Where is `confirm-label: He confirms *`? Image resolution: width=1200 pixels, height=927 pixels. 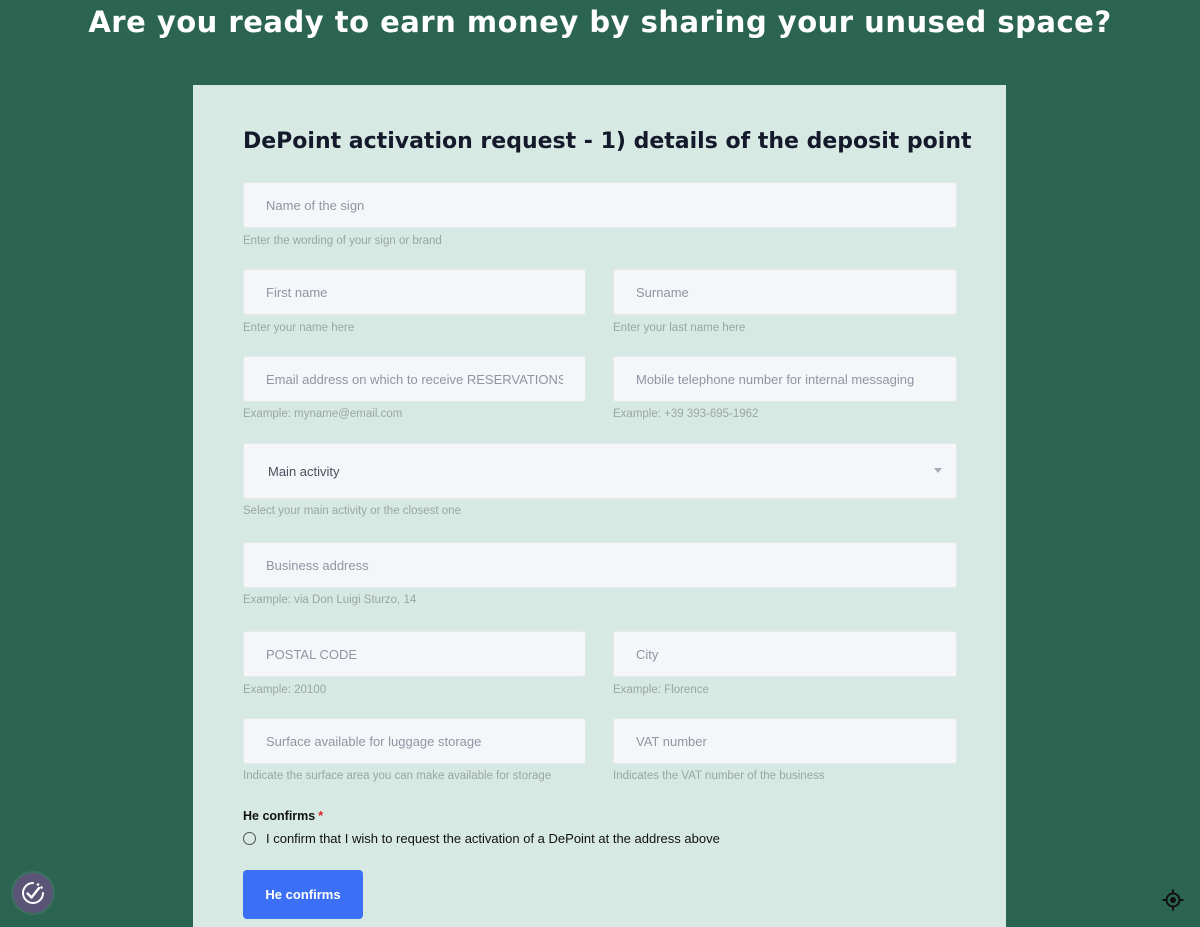
confirm-label: He confirms * is located at coordinates (283, 816).